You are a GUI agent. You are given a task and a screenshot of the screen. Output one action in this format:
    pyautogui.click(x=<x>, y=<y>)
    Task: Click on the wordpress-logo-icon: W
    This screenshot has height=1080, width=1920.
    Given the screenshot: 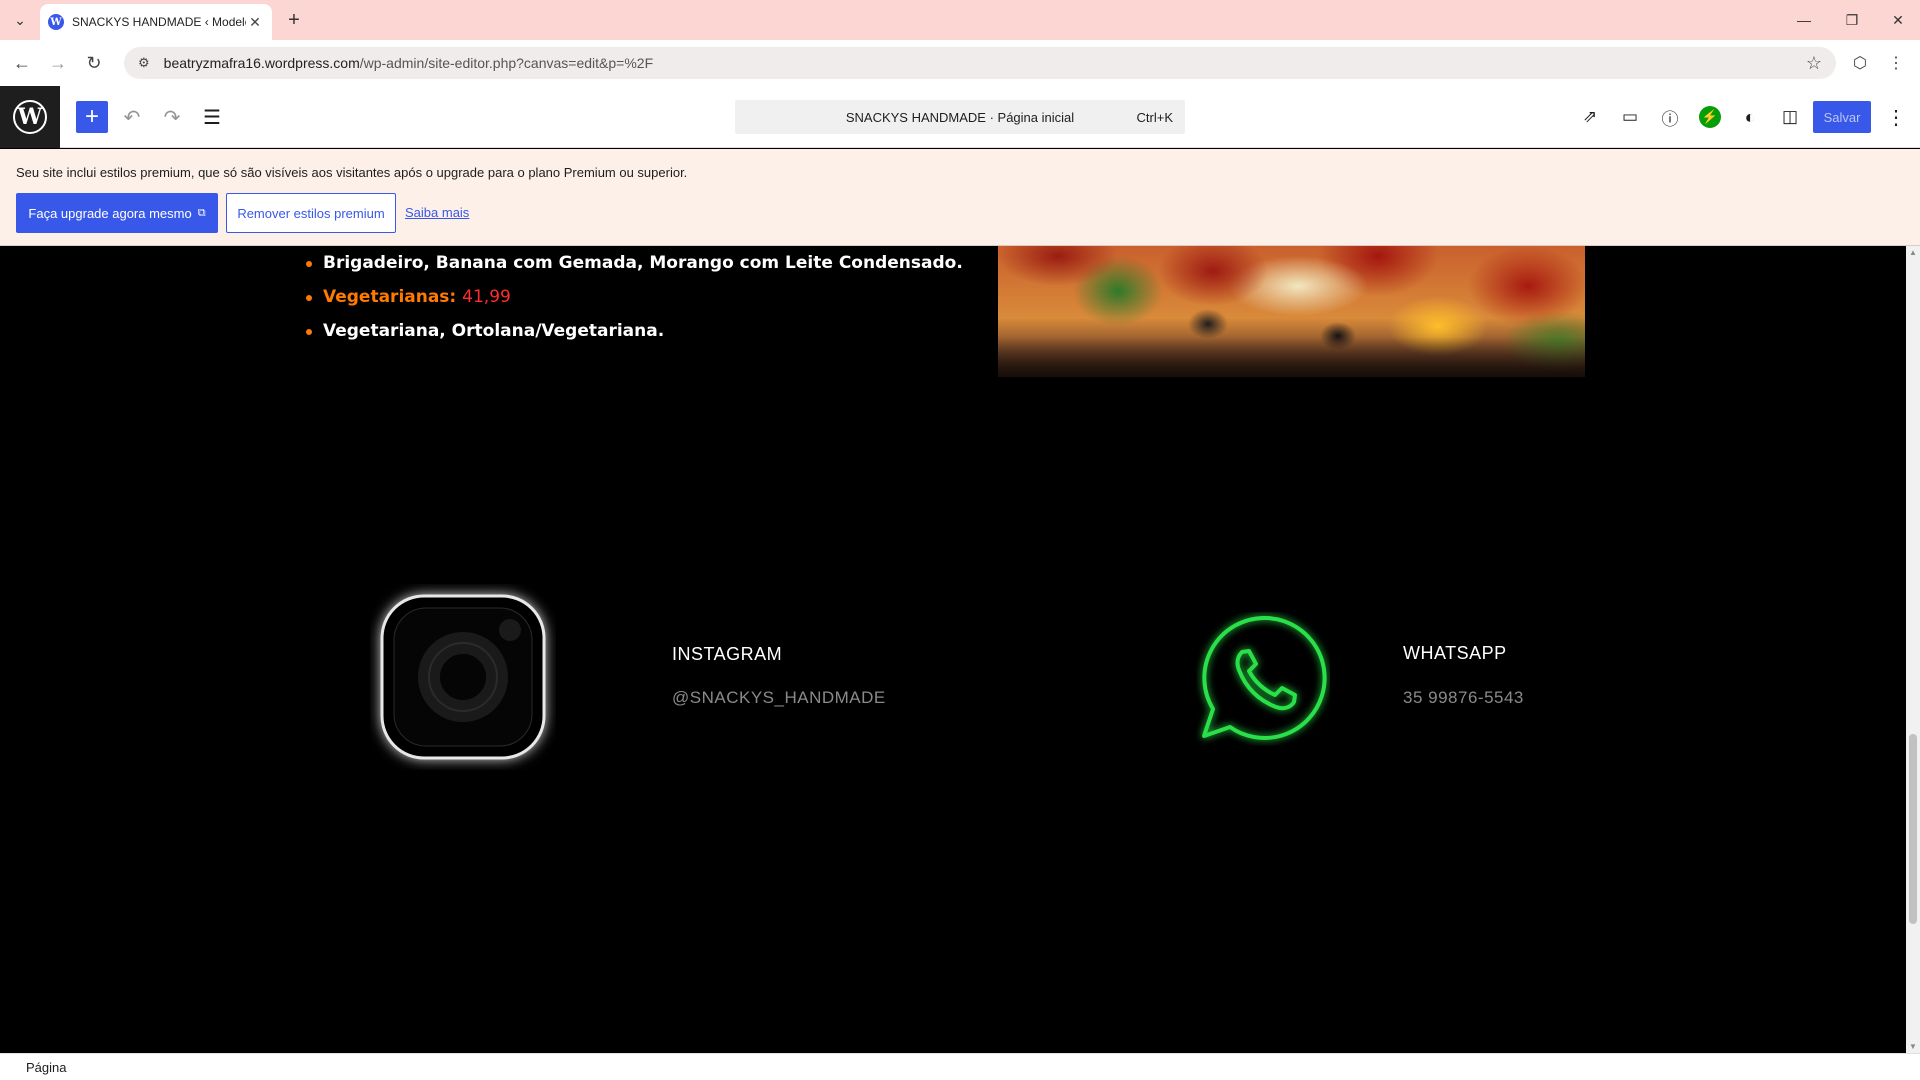 What is the action you would take?
    pyautogui.click(x=30, y=117)
    